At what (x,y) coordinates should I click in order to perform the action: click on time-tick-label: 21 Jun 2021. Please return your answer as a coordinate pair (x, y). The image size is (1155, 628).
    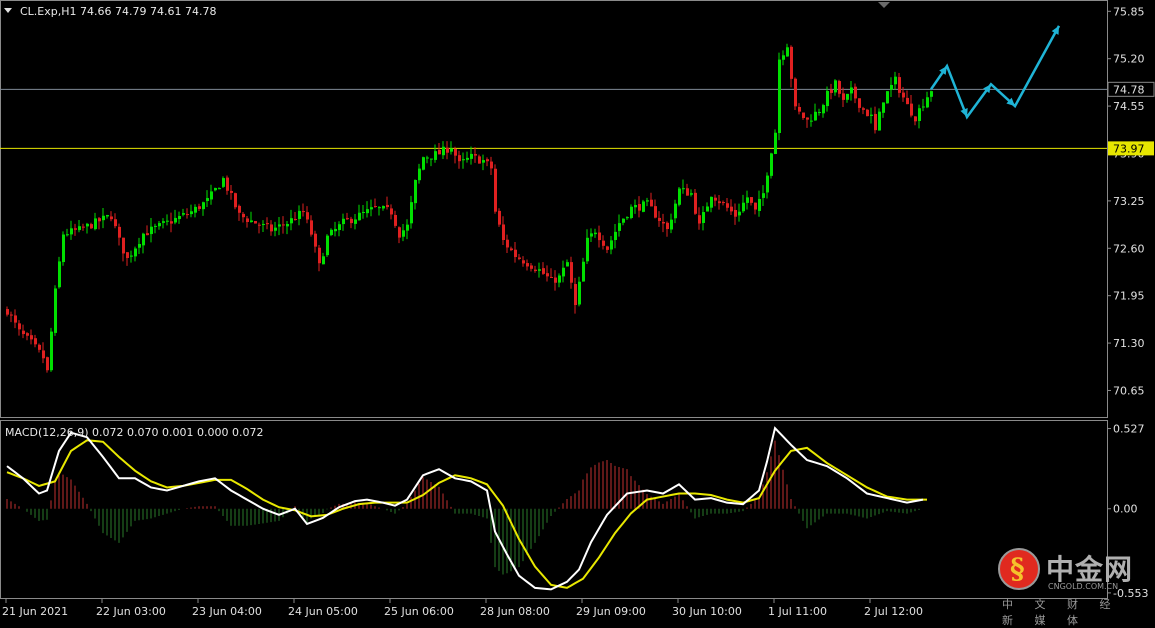
    Looking at the image, I should click on (35, 611).